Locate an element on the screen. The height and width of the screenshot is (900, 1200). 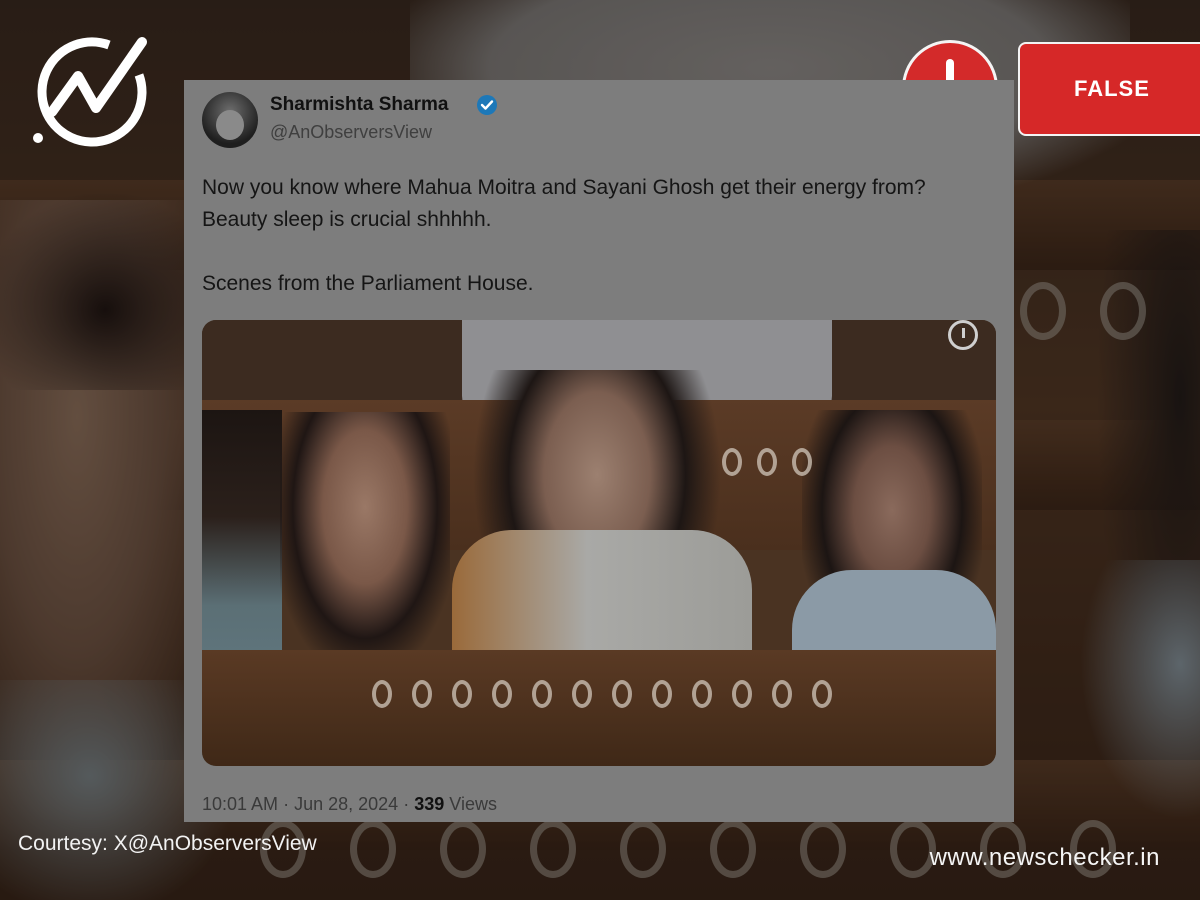
author-name: Sharmishta Sharma is located at coordinates (359, 105).